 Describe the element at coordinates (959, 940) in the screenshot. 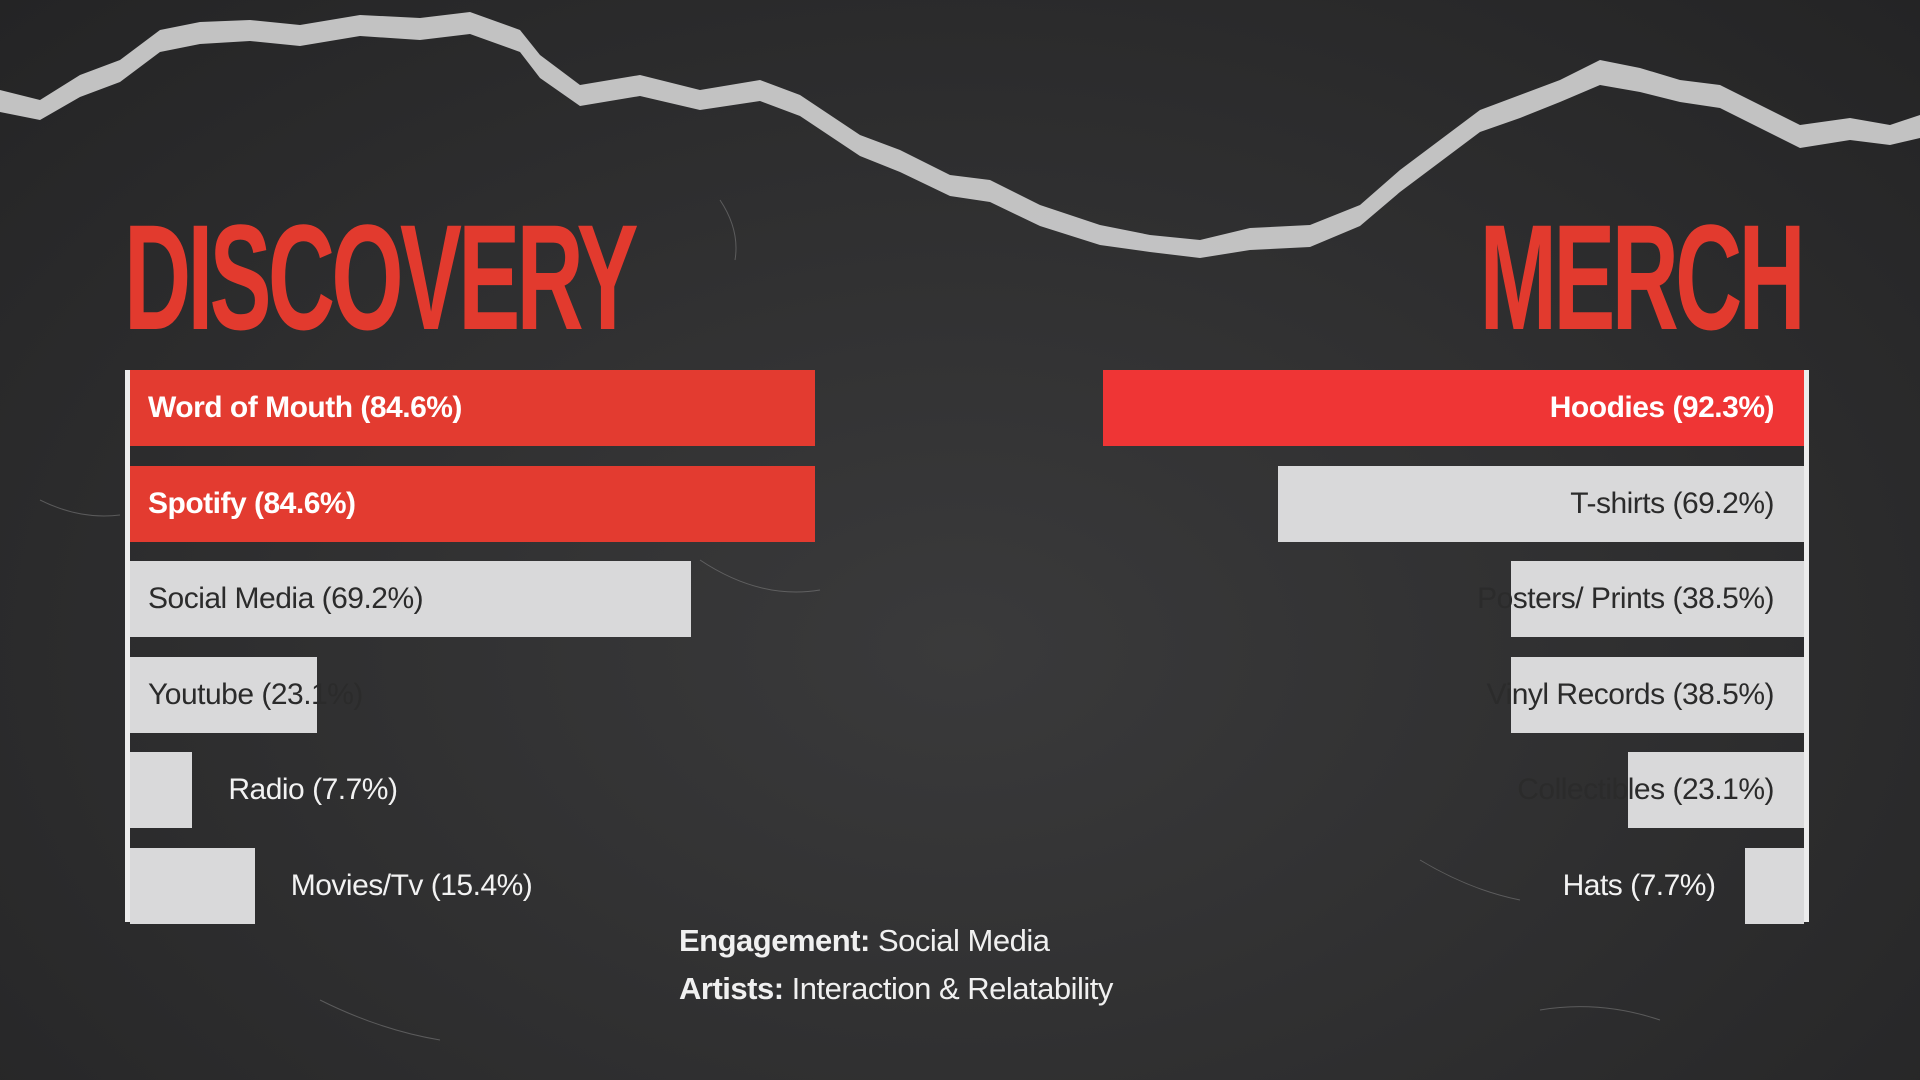

I see `engagement-value: Social Media` at that location.